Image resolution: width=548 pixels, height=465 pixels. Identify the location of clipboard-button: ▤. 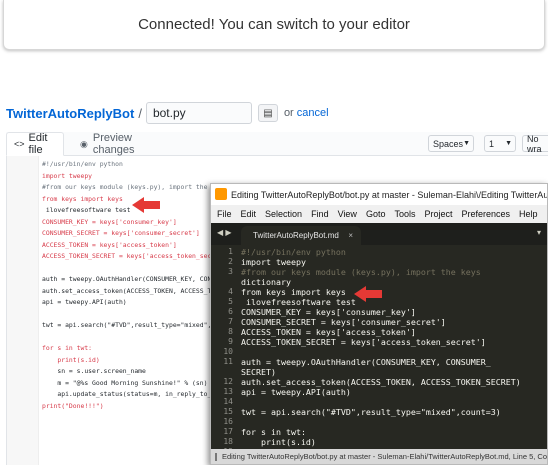
(267, 113).